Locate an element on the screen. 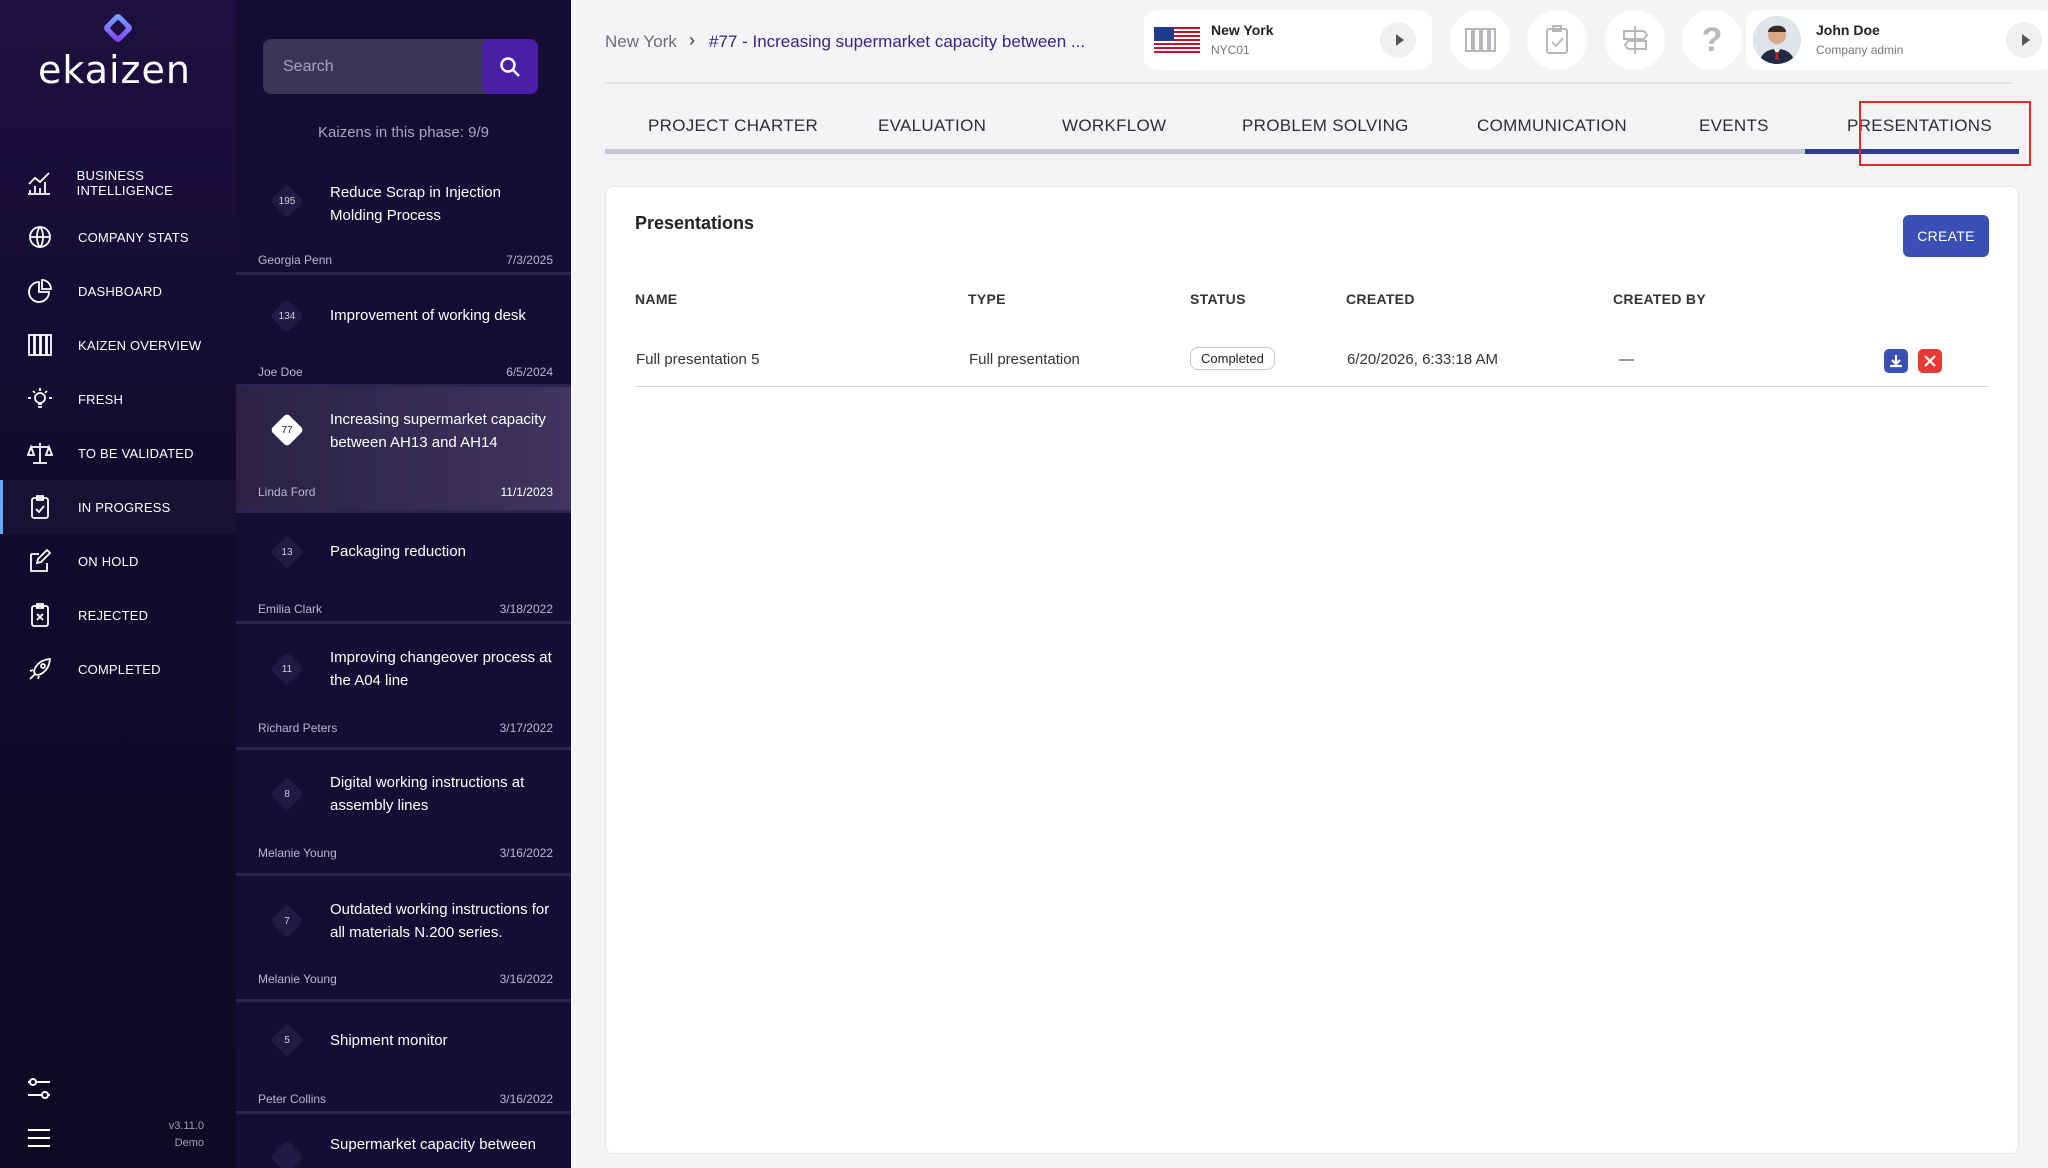 The height and width of the screenshot is (1168, 2048). nav-item-in-progress: IN PROGRESS is located at coordinates (118, 507).